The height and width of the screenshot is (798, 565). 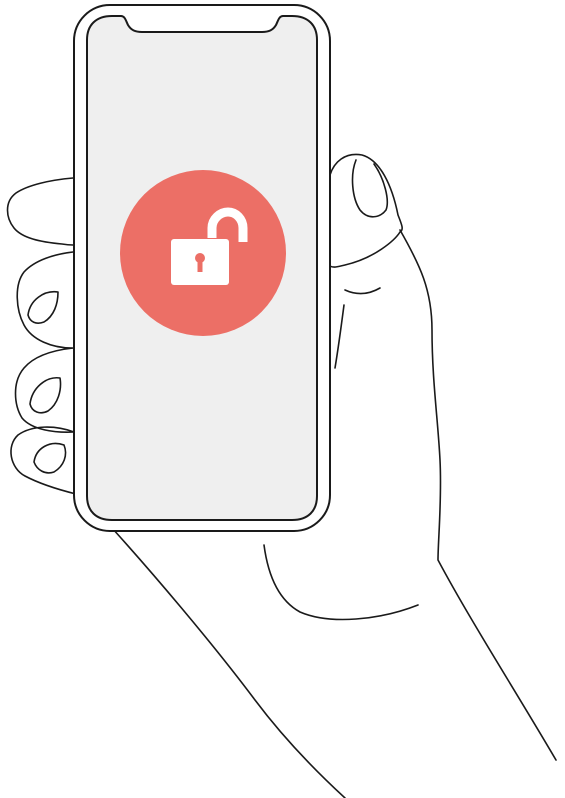 I want to click on thumbnail-outline, so click(x=370, y=188).